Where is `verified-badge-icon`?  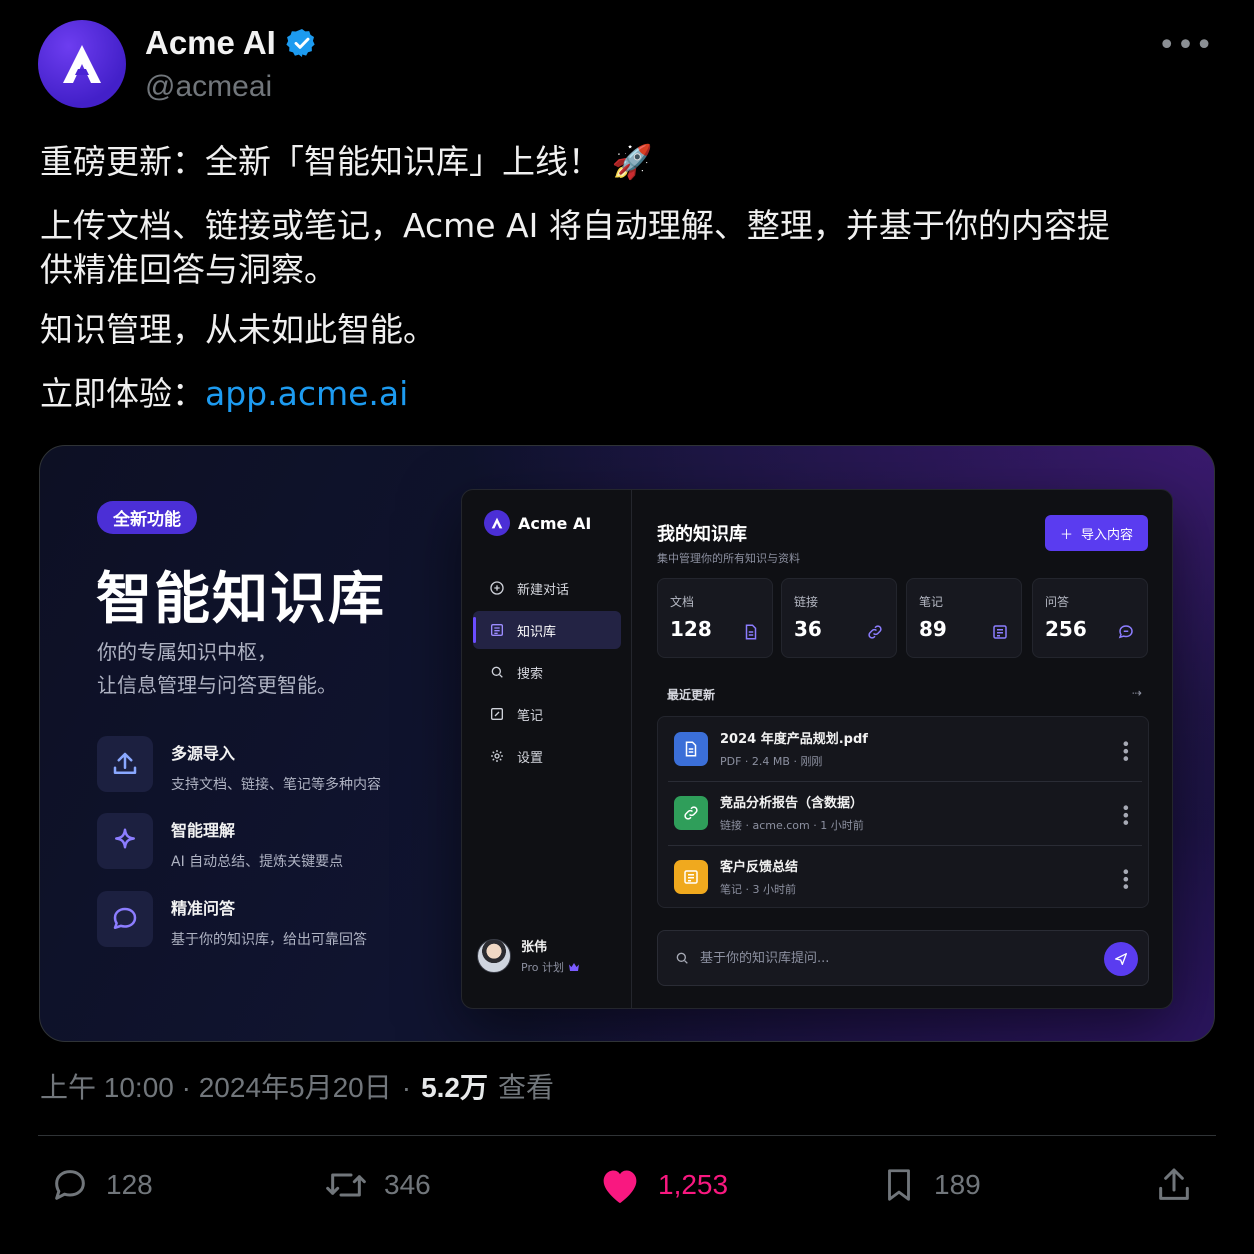 verified-badge-icon is located at coordinates (300, 43).